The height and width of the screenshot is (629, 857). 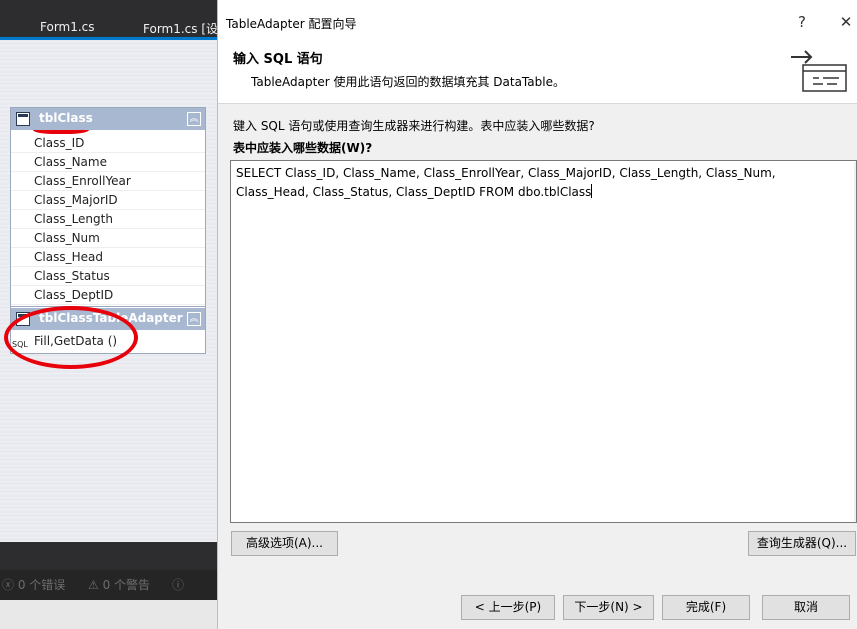 What do you see at coordinates (303, 148) in the screenshot?
I see `sql-field-label: 表中应装入哪些数据(W)?` at bounding box center [303, 148].